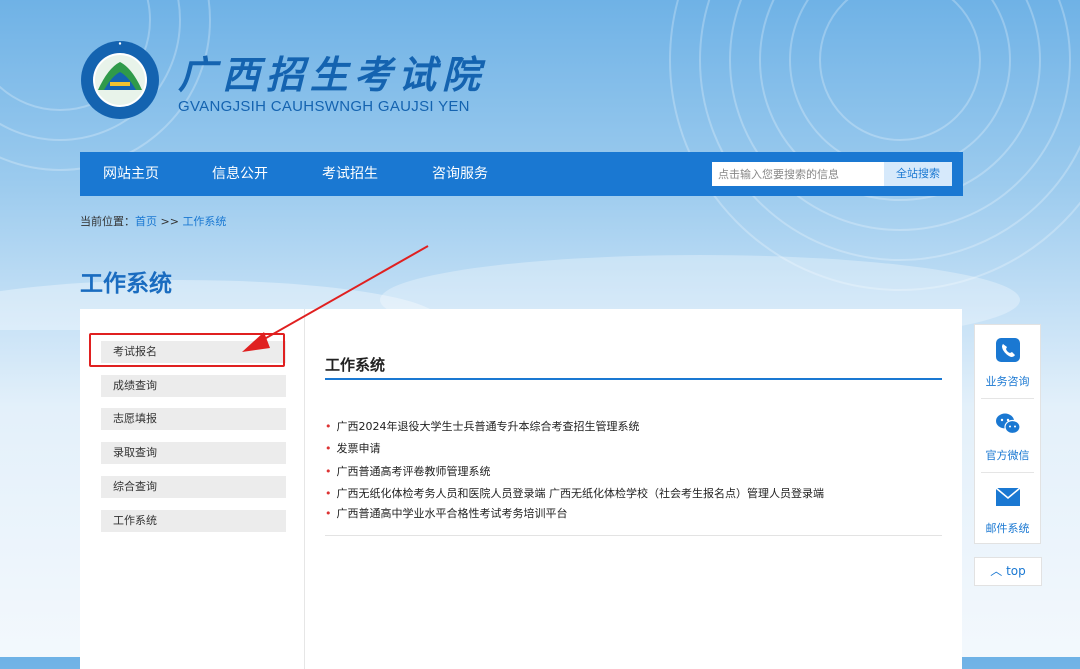  Describe the element at coordinates (131, 174) in the screenshot. I see `nav-item-home: 网站主页` at that location.